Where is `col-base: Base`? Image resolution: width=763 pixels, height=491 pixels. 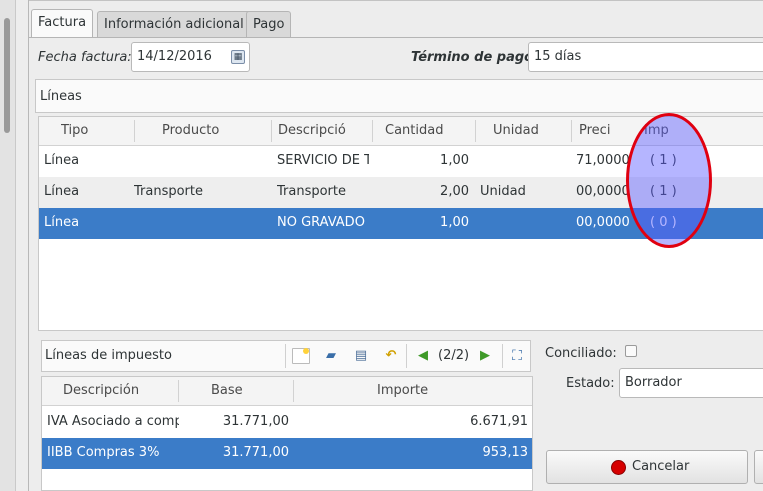 col-base: Base is located at coordinates (227, 390).